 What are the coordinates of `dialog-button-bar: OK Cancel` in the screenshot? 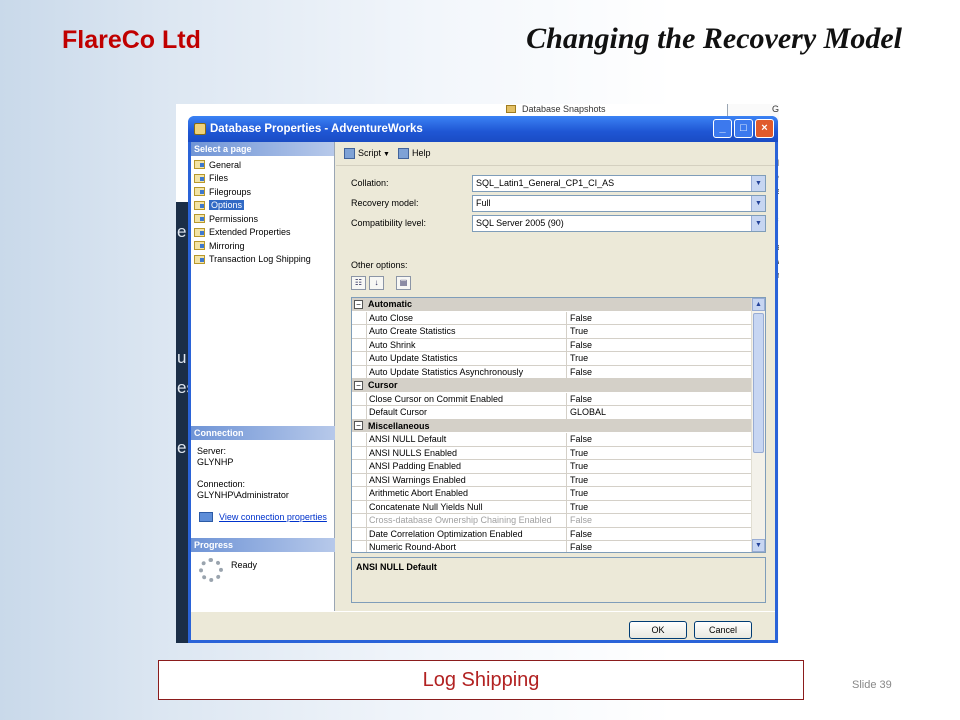 It's located at (483, 625).